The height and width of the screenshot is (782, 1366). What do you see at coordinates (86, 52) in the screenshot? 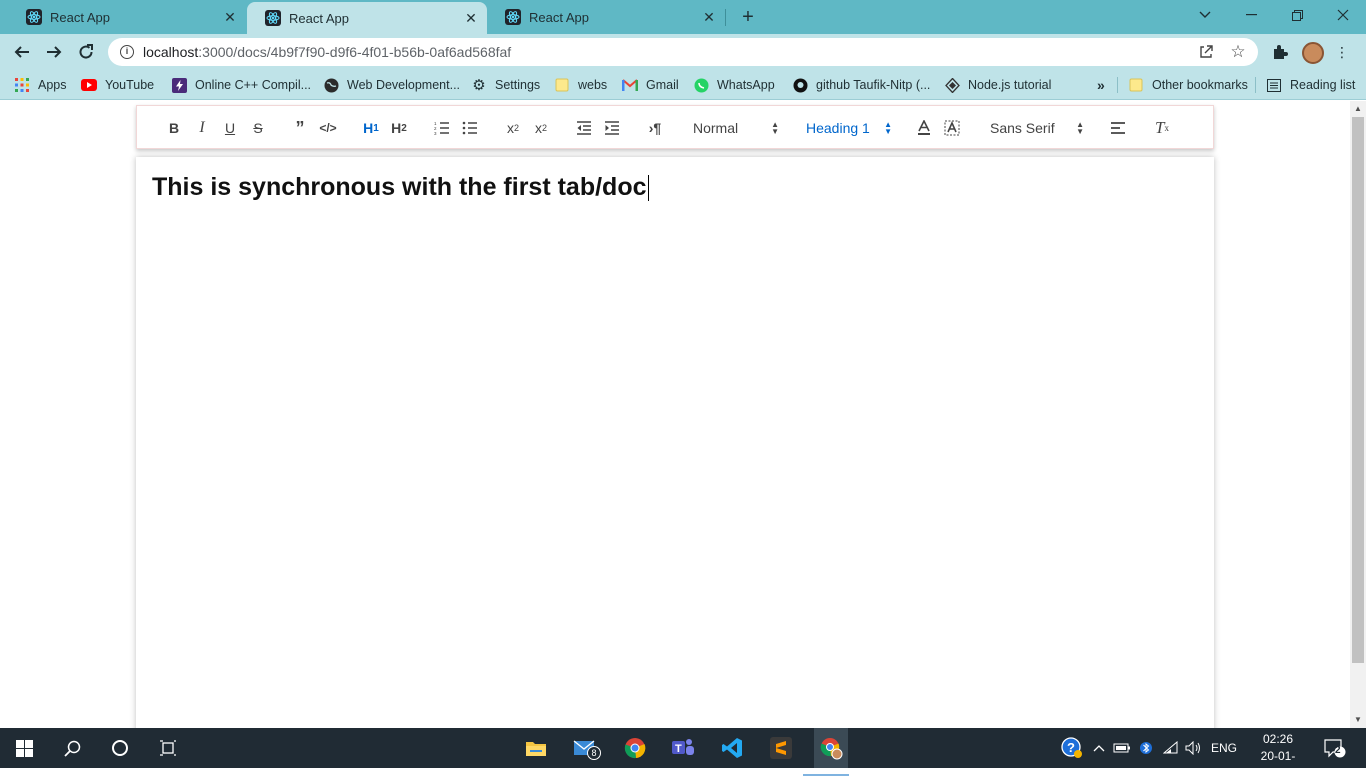
I see `reload-icon` at bounding box center [86, 52].